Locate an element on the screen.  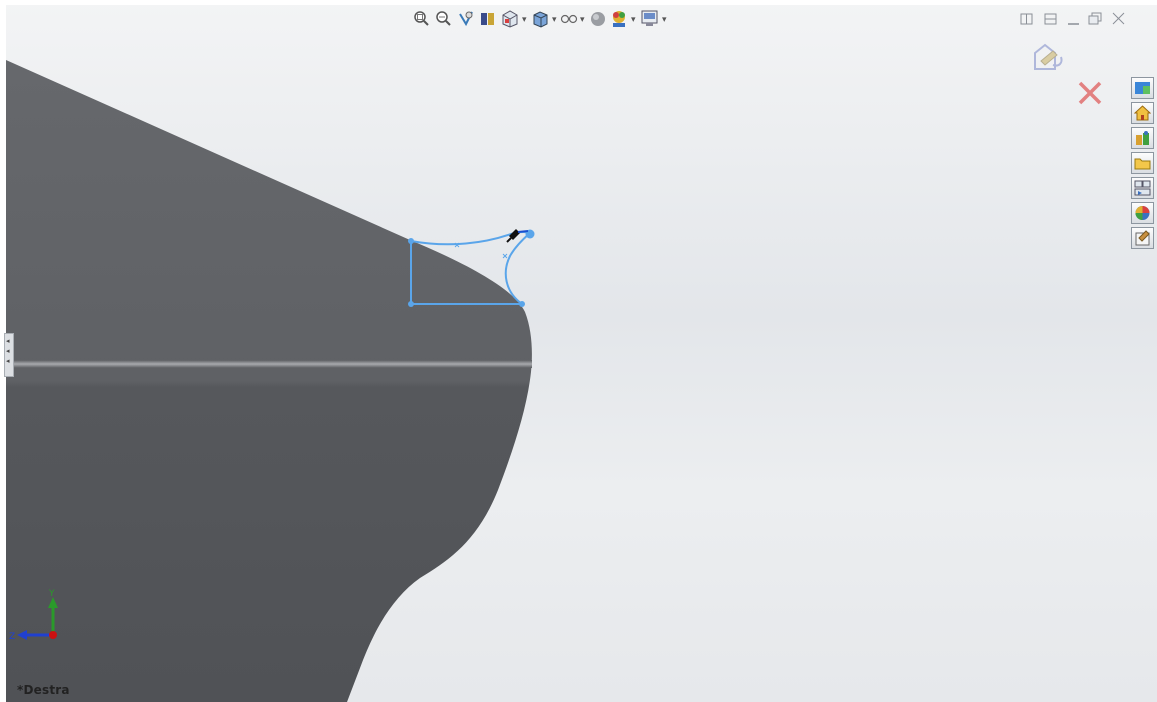
hide-show-dropdown-icon: ▾ is located at coordinates (582, 20).